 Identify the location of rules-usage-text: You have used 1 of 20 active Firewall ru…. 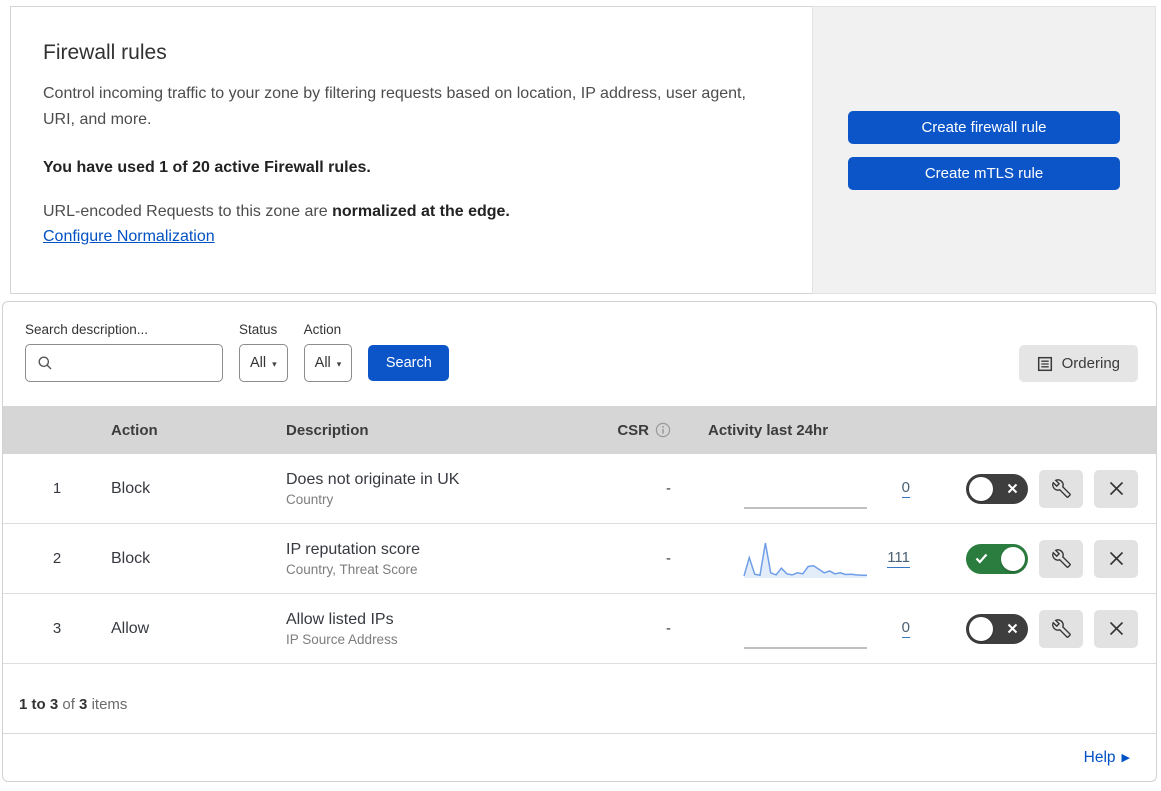
(207, 167).